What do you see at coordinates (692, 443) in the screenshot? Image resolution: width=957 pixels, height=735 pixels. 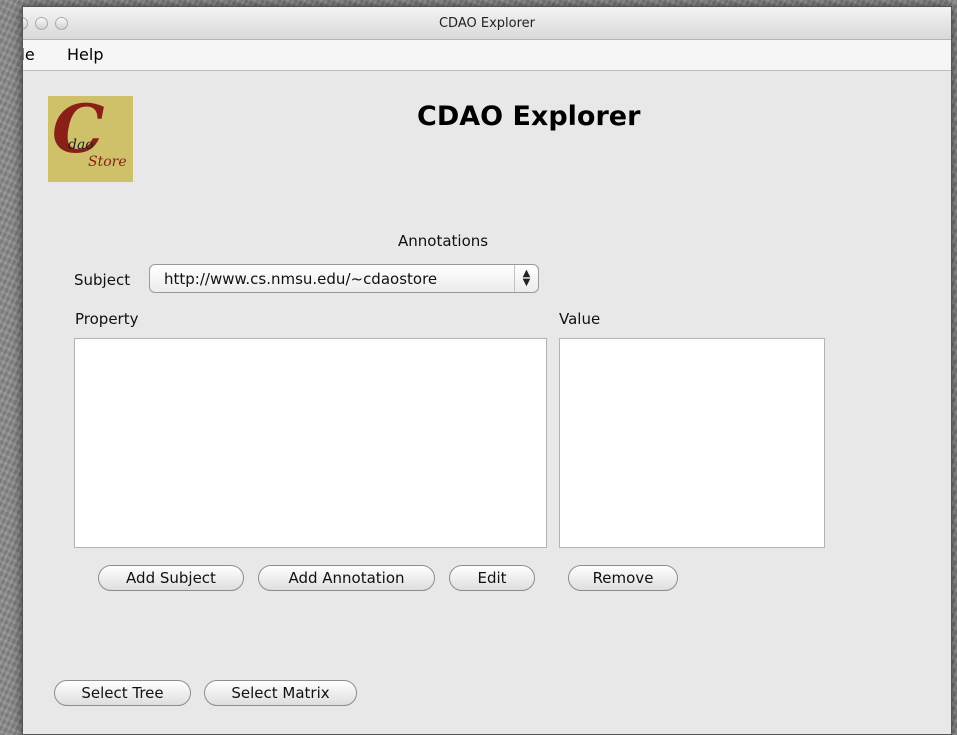 I see `value-list` at bounding box center [692, 443].